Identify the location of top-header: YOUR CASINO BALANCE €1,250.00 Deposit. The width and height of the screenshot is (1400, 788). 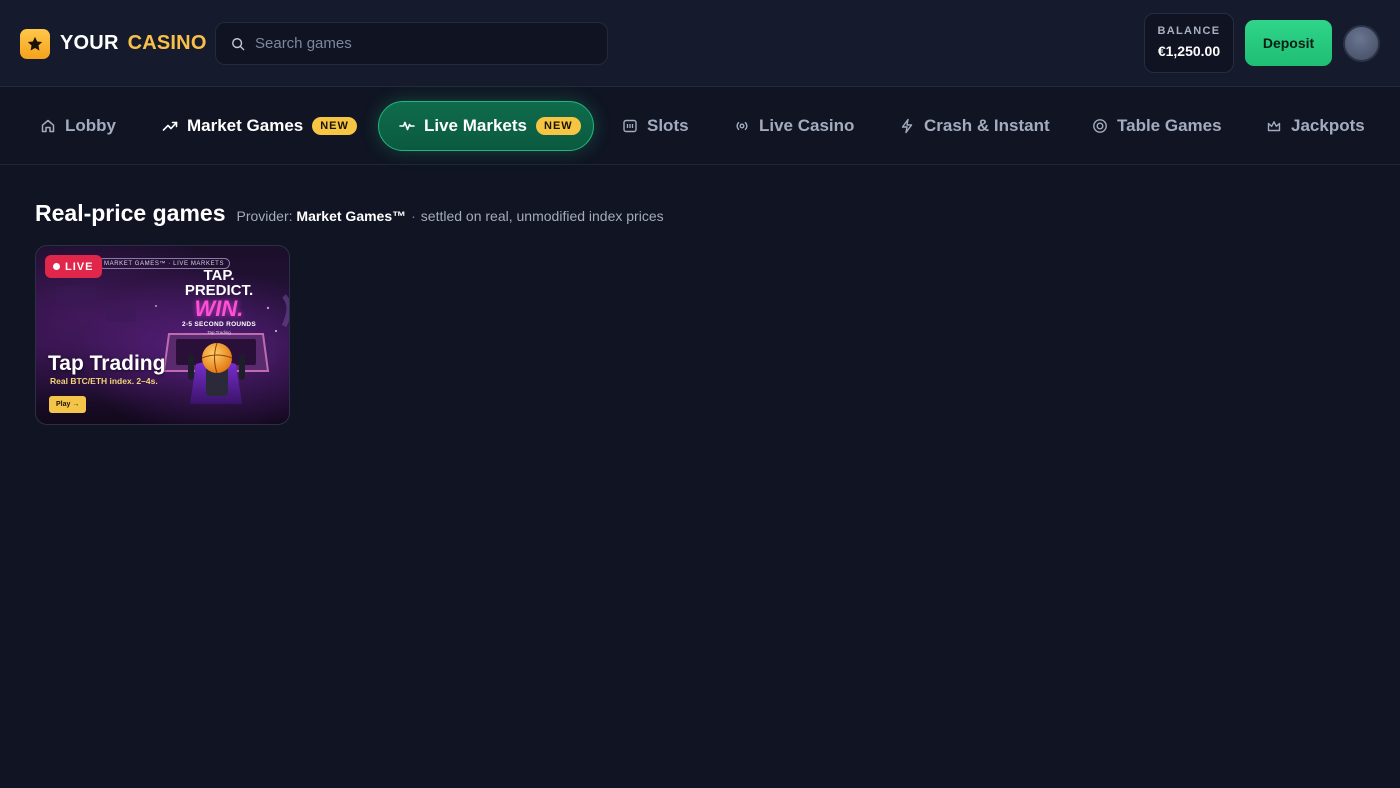
(700, 43).